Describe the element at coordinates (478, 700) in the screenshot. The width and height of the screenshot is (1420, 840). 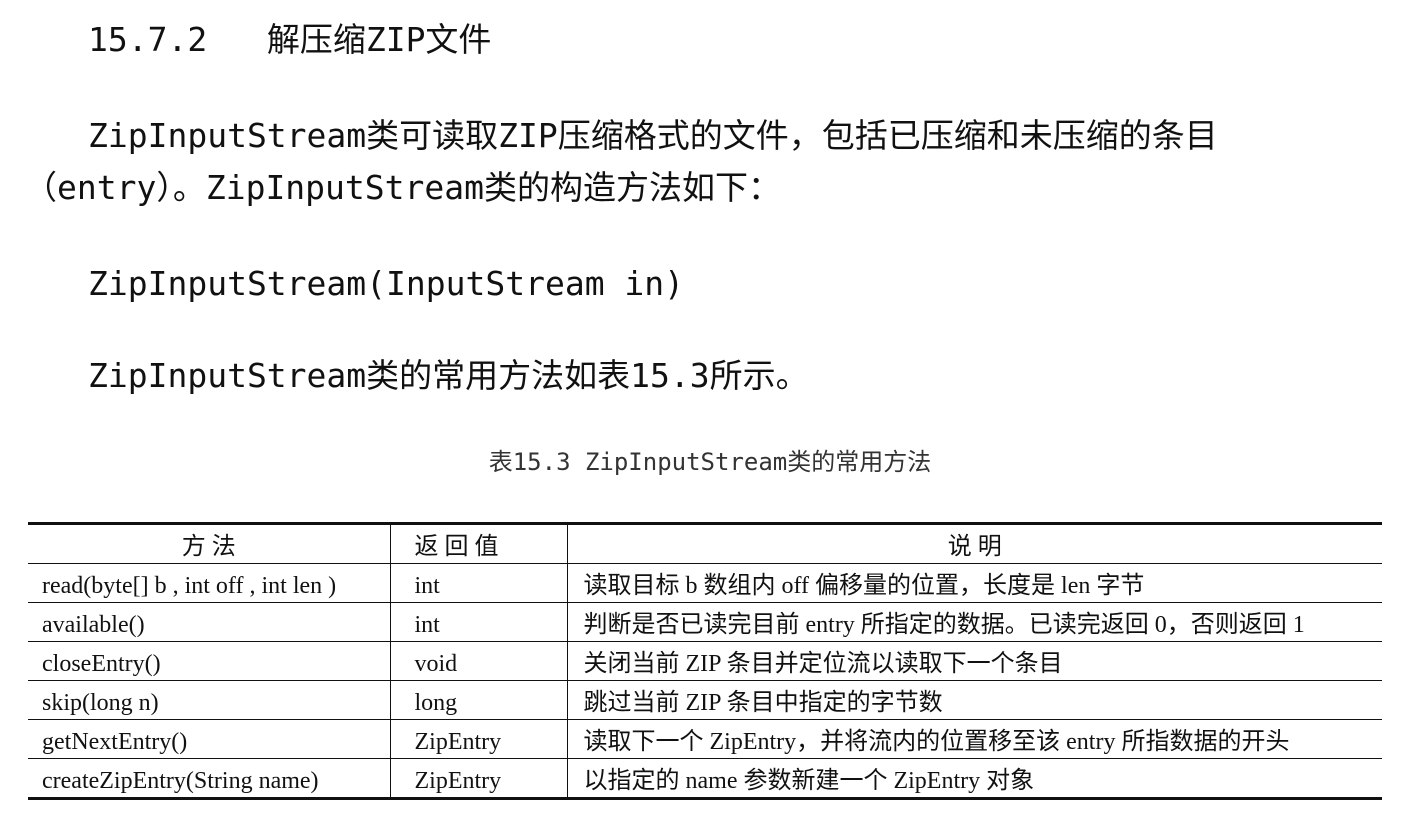
I see `return-cell: long` at that location.